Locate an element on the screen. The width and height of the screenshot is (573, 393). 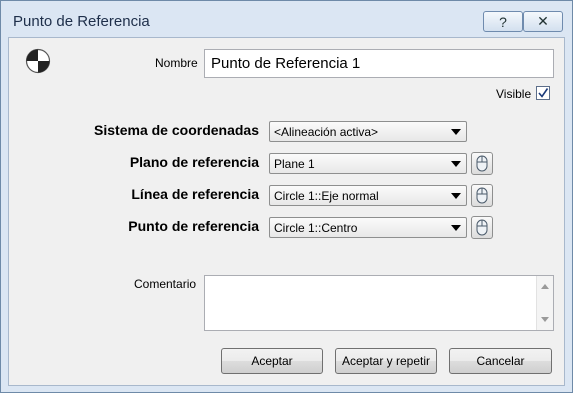
reference-line-label: Línea de referencia is located at coordinates (195, 194).